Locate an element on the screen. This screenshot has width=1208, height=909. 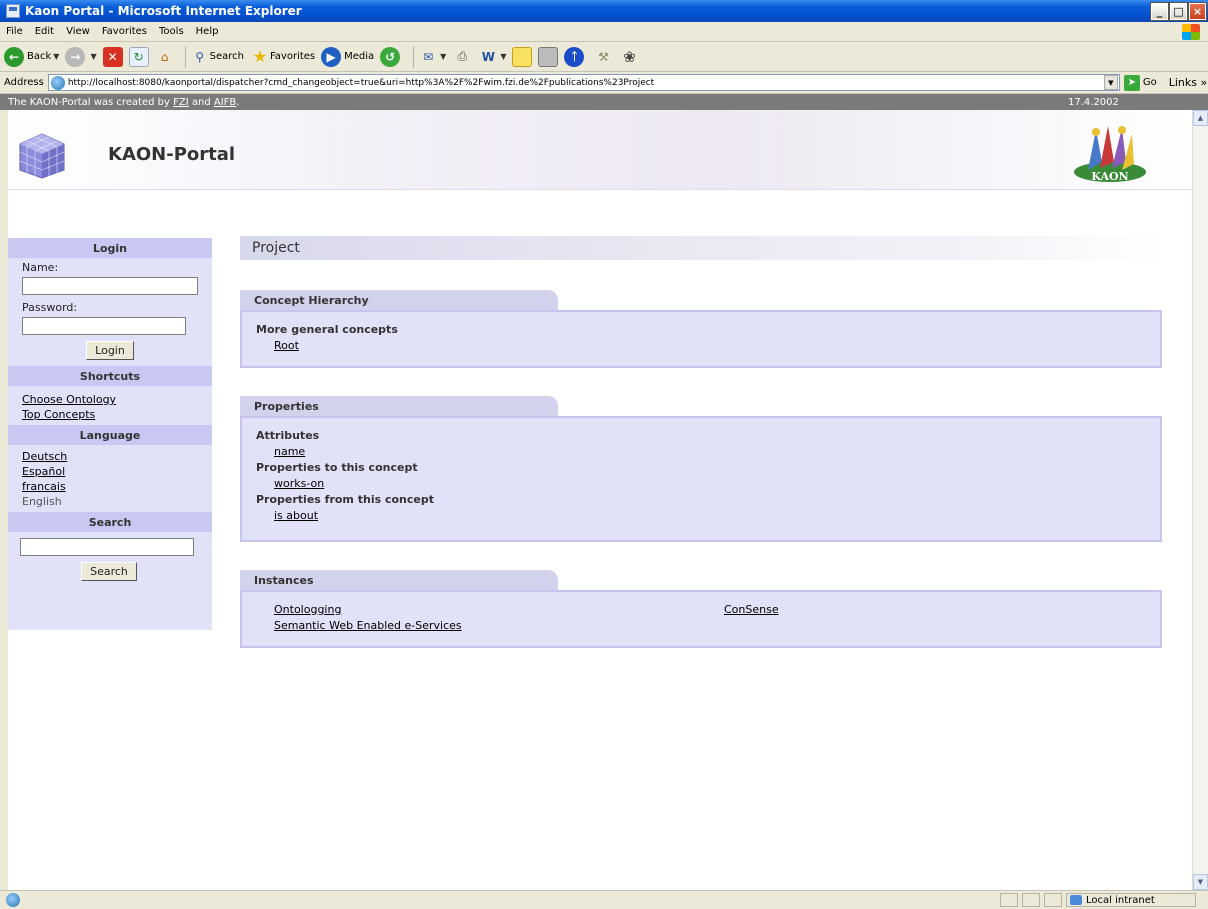
search-button: ⚲ Search is located at coordinates (217, 57).